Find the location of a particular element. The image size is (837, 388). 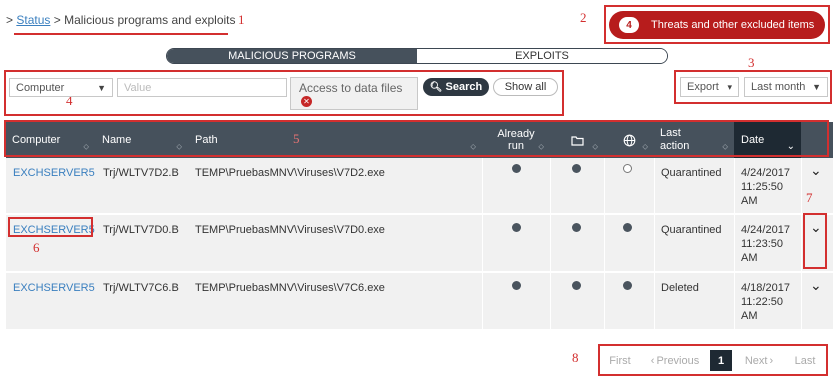

detection-date: 4/18/2017 11:22:50 AM is located at coordinates (765, 302).